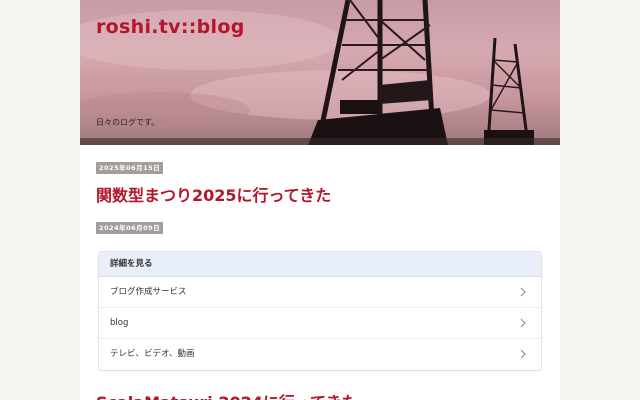 This screenshot has width=640, height=400. What do you see at coordinates (320, 354) in the screenshot?
I see `card-link-item: テレビ、ビデオ、動画` at bounding box center [320, 354].